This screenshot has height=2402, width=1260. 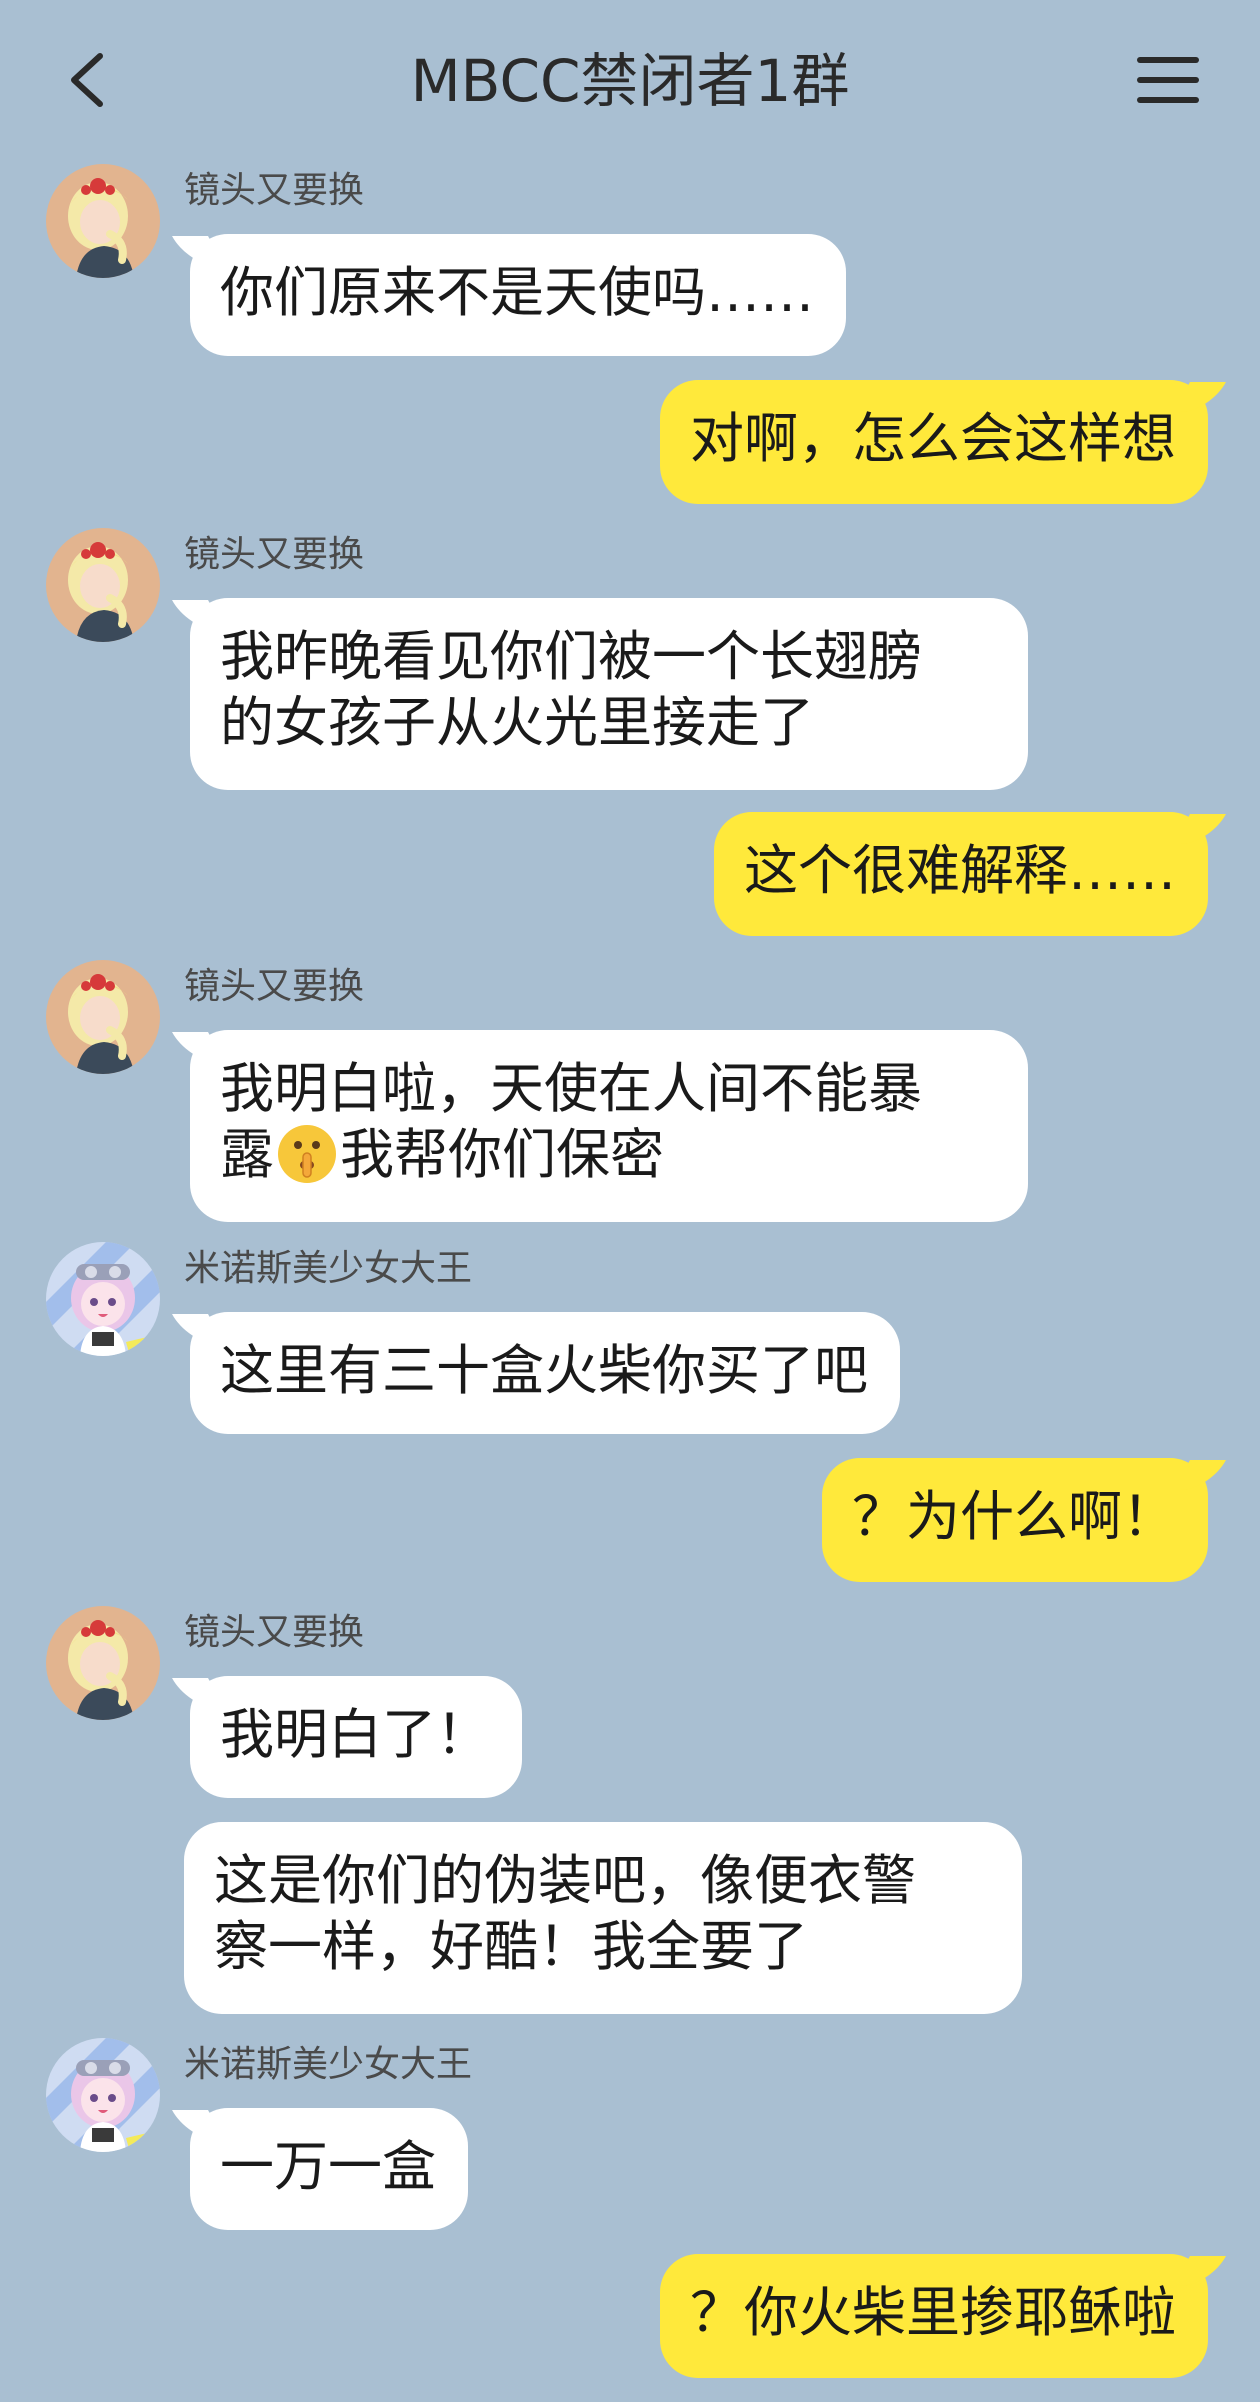 I want to click on chat-title: MBCC禁闭者1群, so click(x=630, y=81).